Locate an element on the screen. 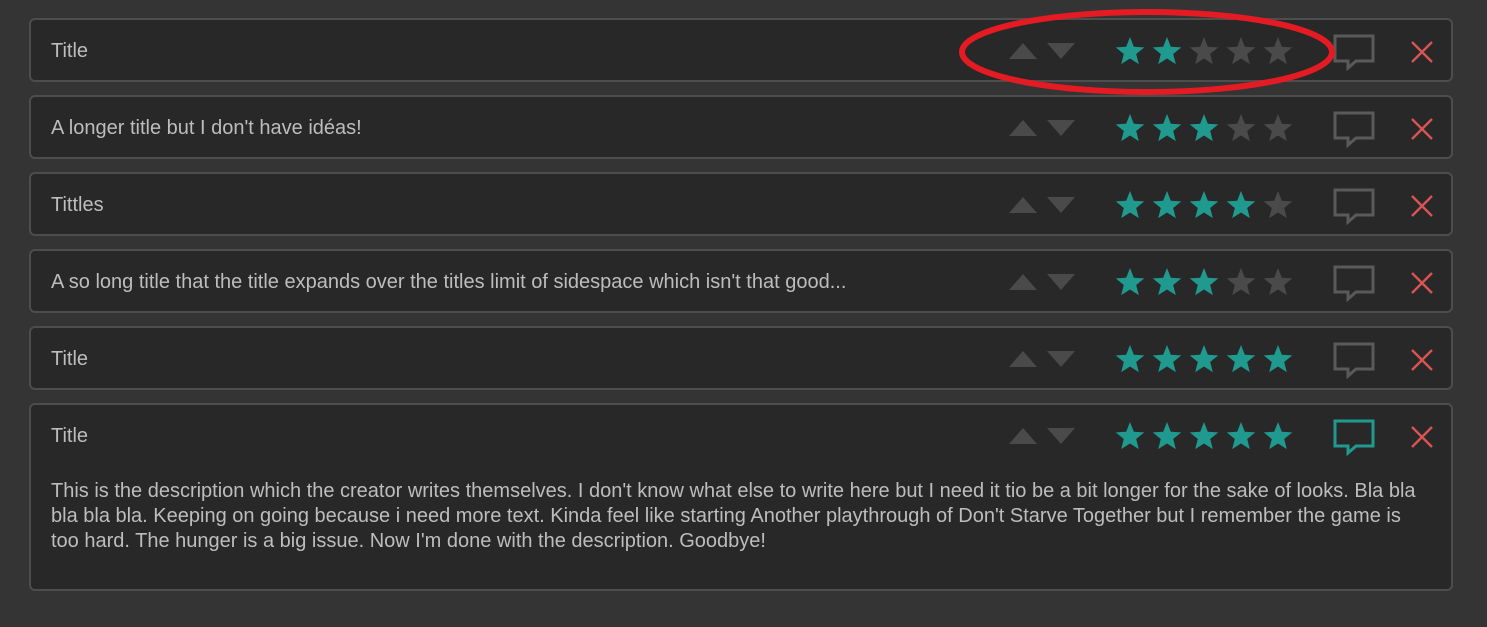 The height and width of the screenshot is (627, 1487). list-item: Tittles is located at coordinates (741, 204).